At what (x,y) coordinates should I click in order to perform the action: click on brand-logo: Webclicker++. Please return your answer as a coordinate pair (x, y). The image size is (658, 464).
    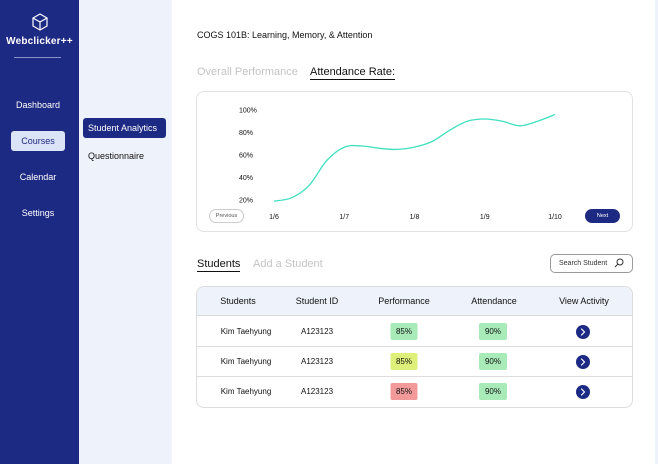
    Looking at the image, I should click on (39, 30).